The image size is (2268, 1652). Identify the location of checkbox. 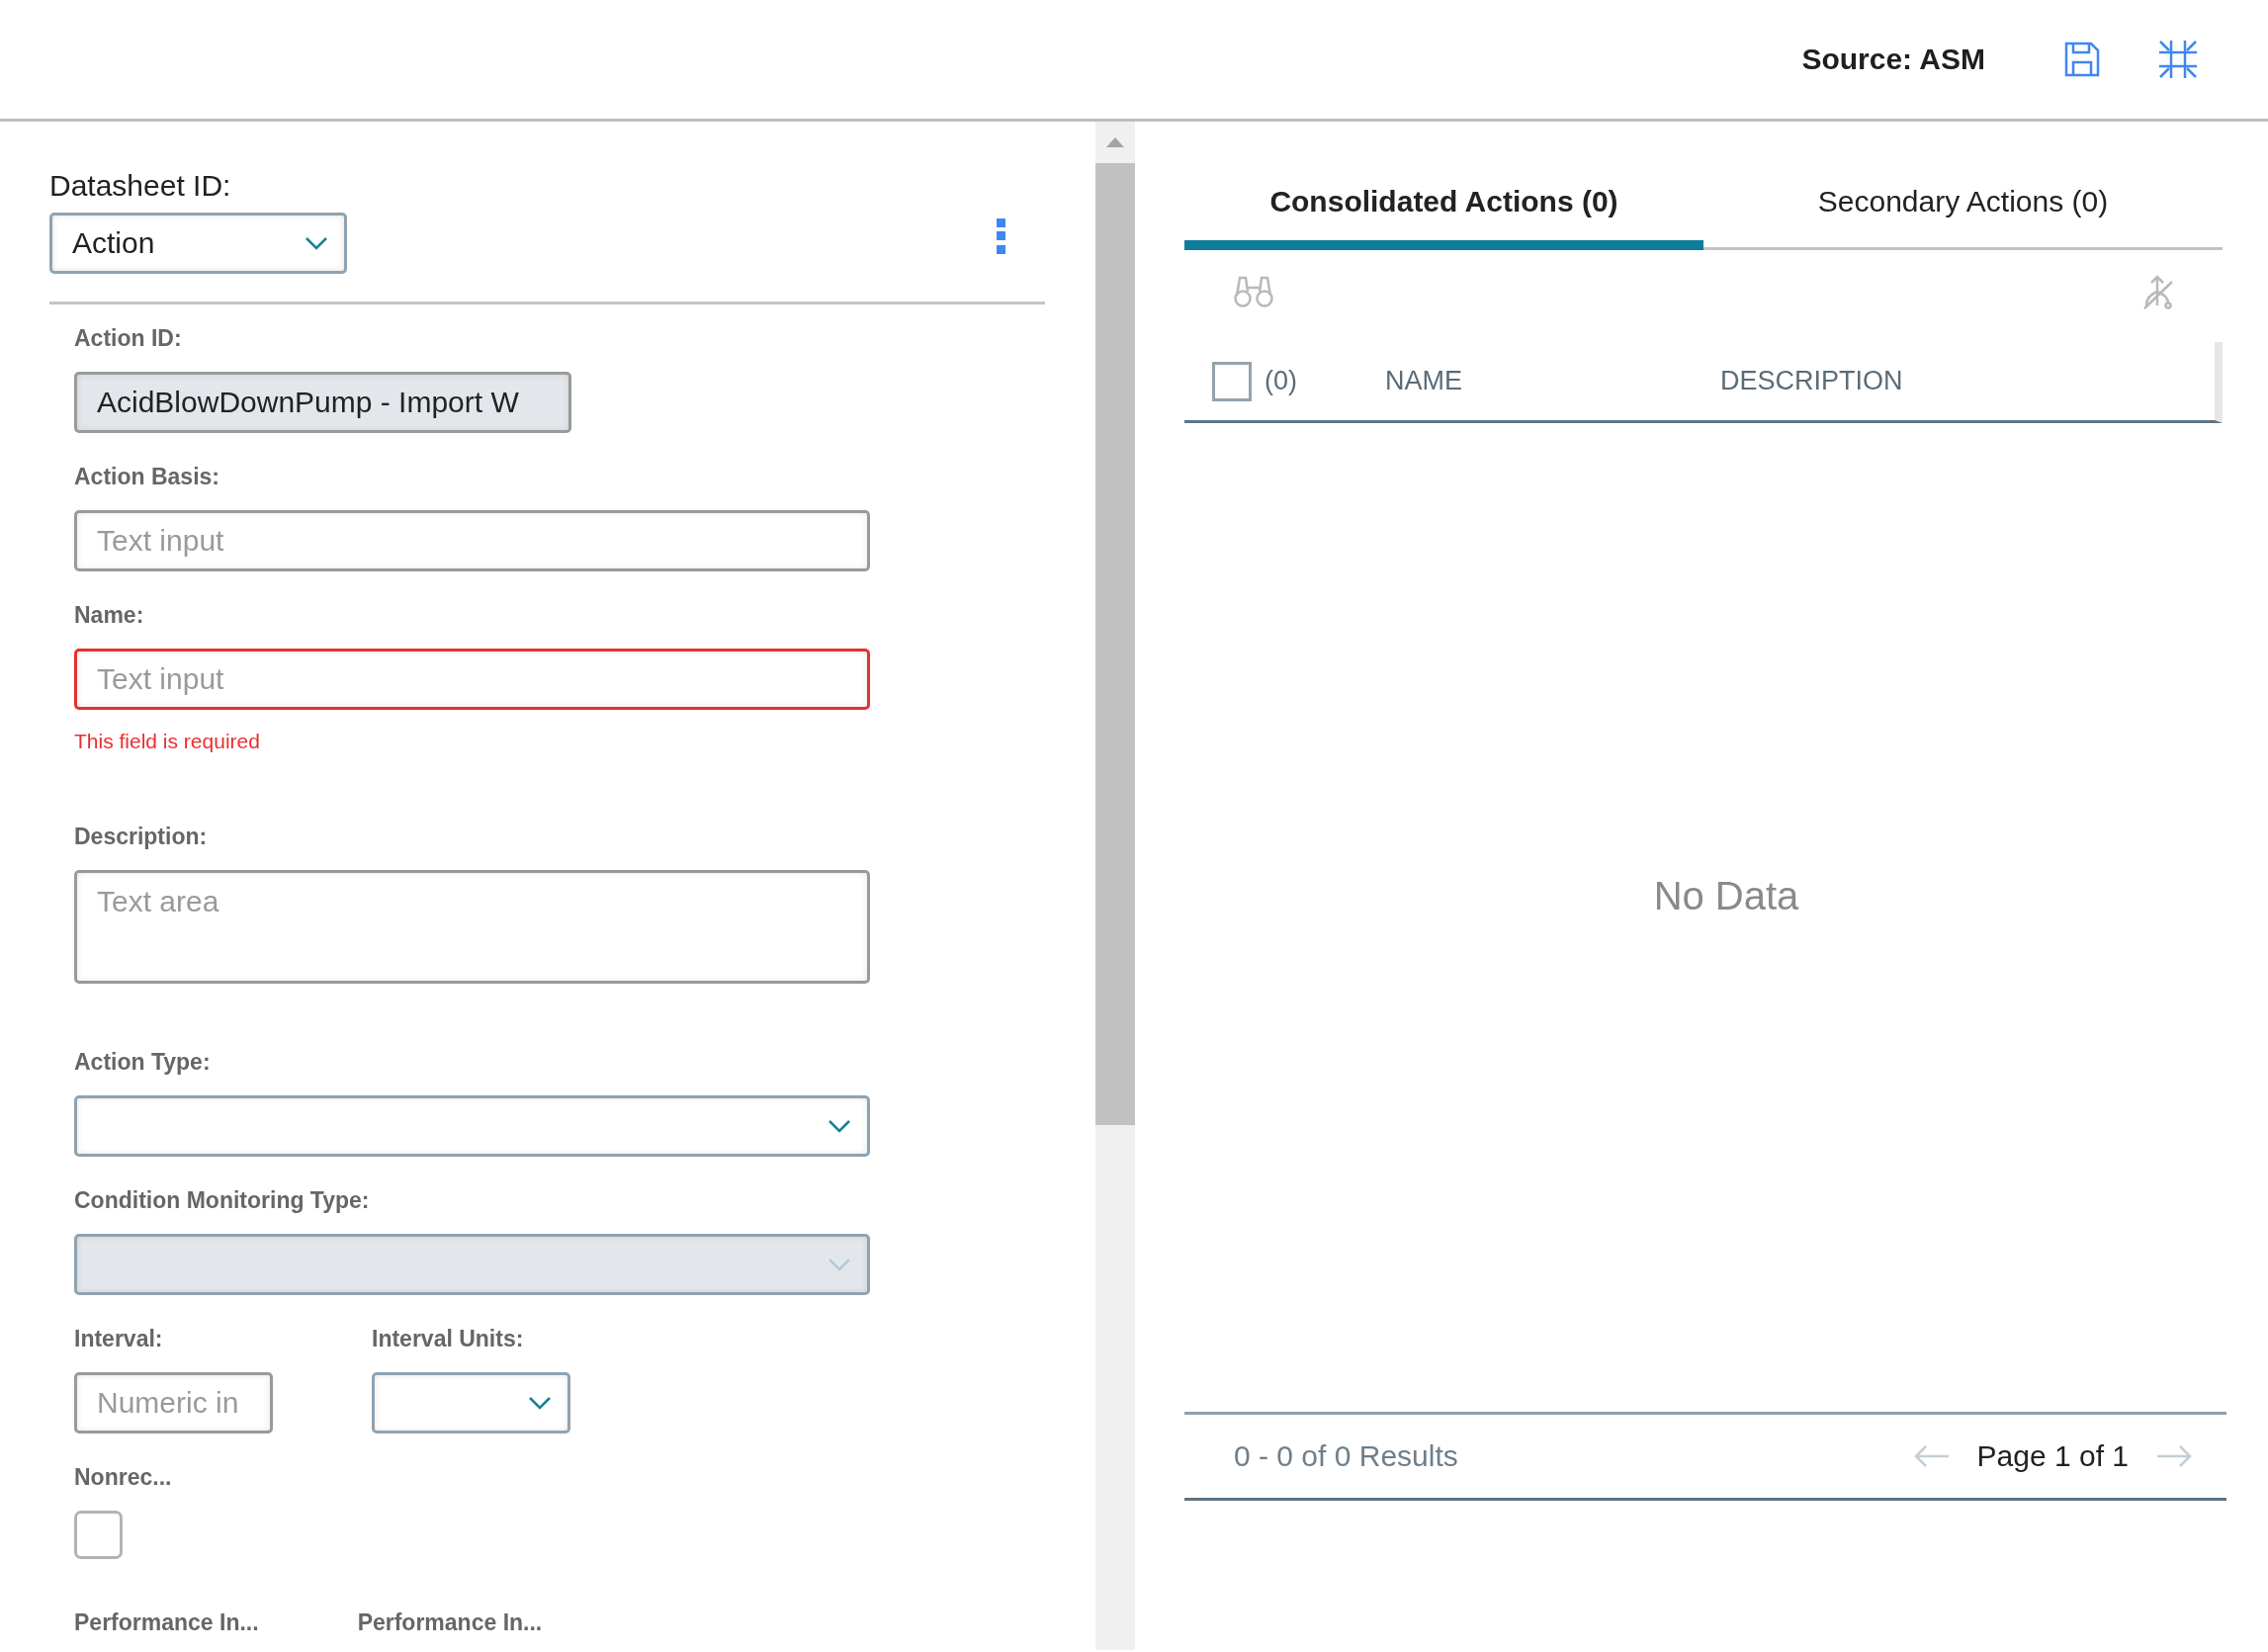
(99, 1535).